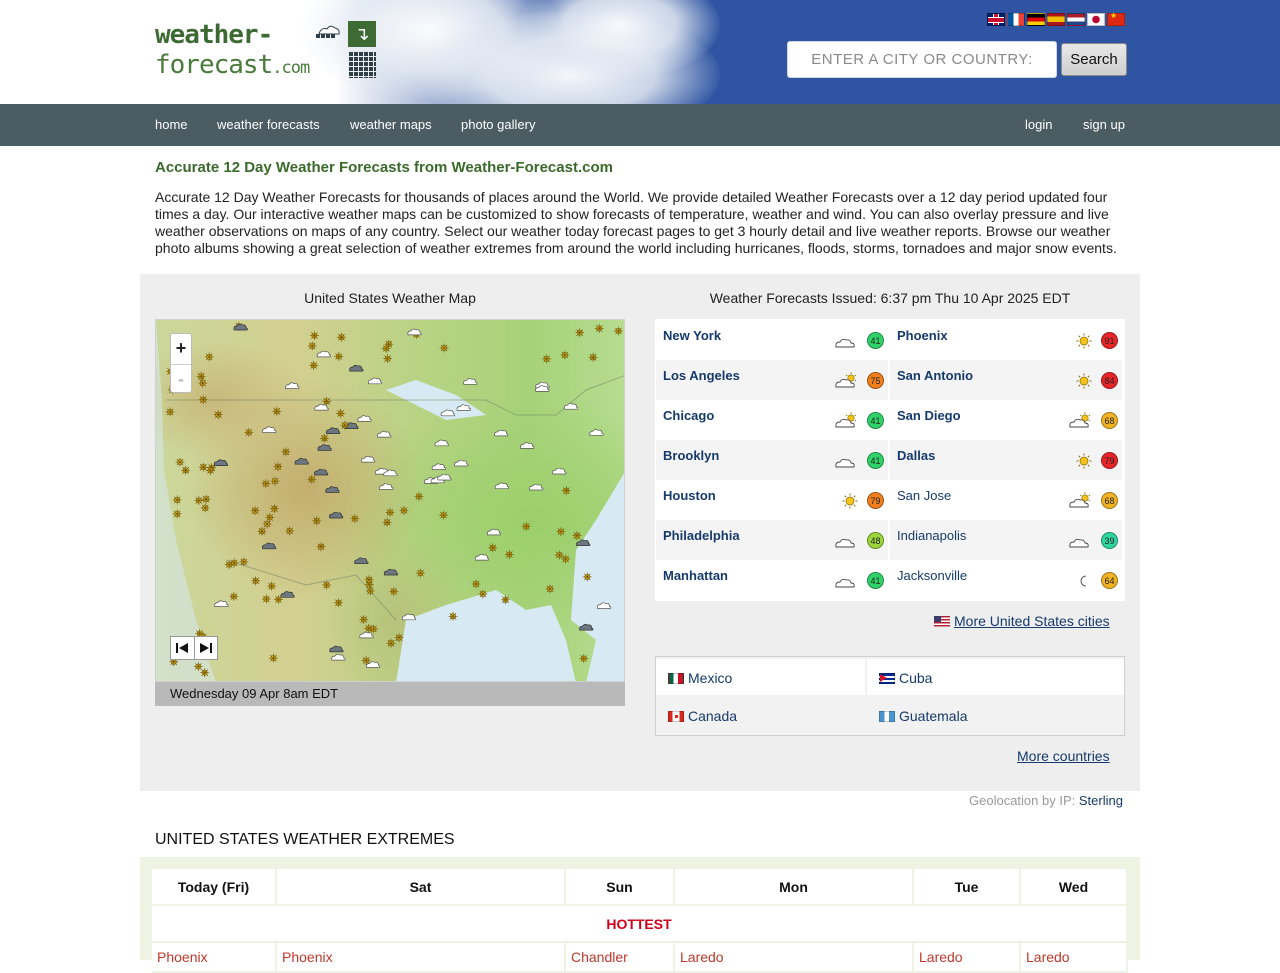 This screenshot has height=973, width=1280. What do you see at coordinates (772, 500) in the screenshot?
I see `city-forecast-cell: Houston 79` at bounding box center [772, 500].